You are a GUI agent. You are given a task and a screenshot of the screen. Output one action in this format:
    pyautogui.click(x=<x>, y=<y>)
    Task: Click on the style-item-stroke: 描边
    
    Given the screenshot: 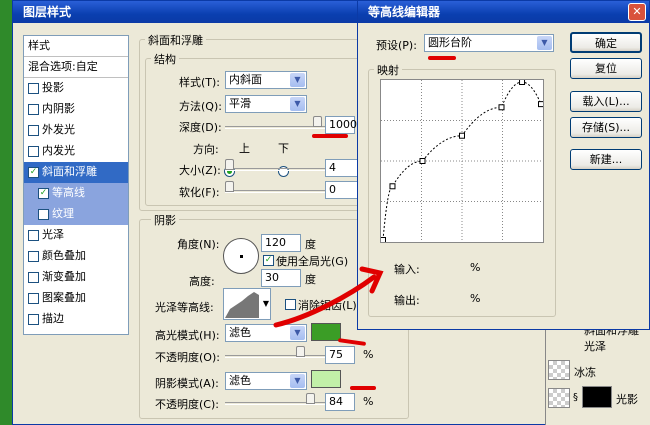 What is the action you would take?
    pyautogui.click(x=76, y=319)
    